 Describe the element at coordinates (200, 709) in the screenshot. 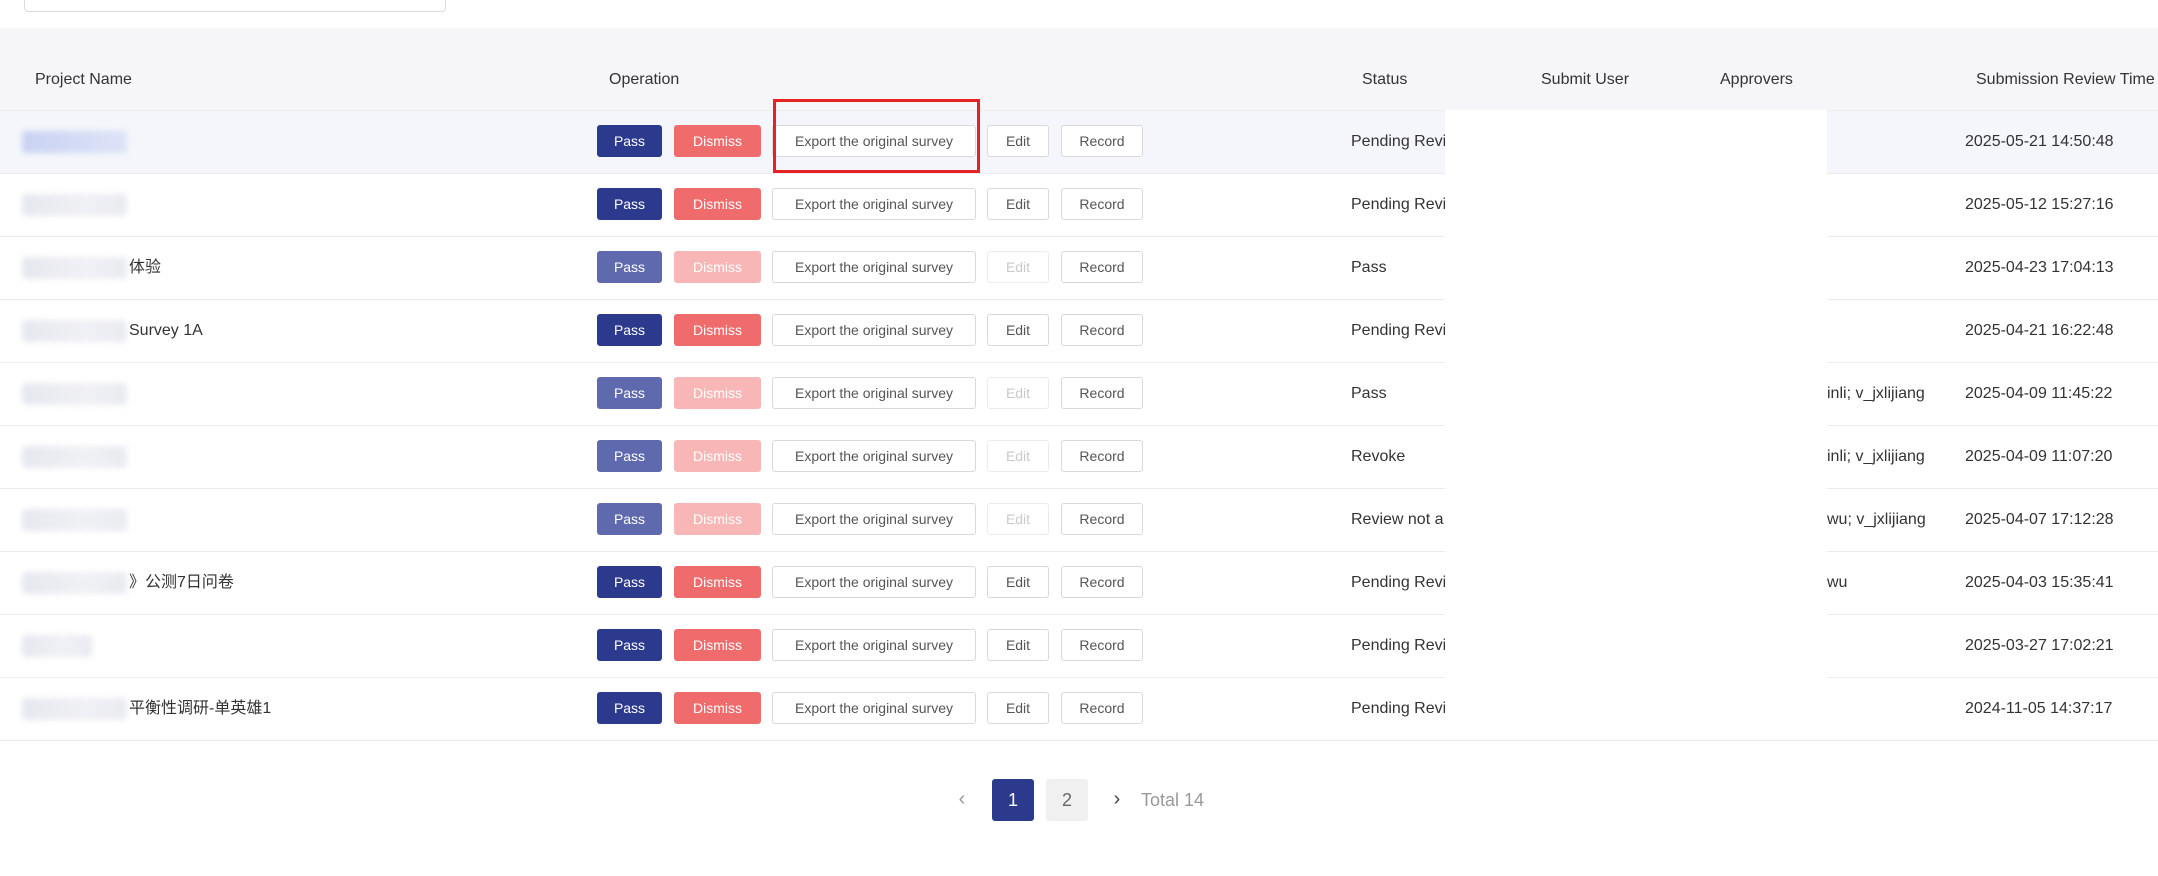

I see `project-name: 平衡性调研-单英雄1` at that location.